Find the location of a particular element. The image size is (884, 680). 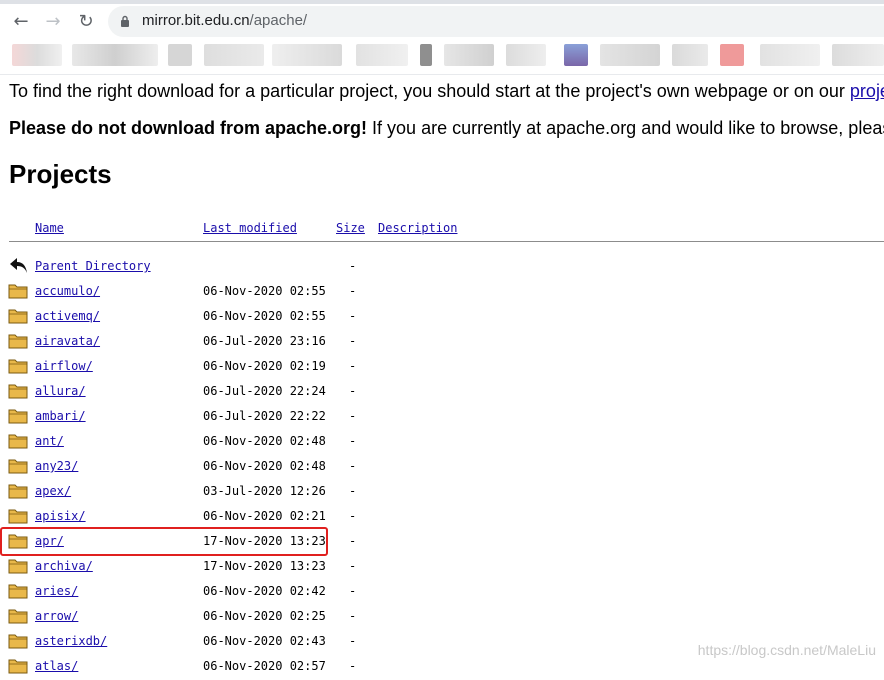

watermark: https://blog.csdn.net/MaleLiu is located at coordinates (786, 650).